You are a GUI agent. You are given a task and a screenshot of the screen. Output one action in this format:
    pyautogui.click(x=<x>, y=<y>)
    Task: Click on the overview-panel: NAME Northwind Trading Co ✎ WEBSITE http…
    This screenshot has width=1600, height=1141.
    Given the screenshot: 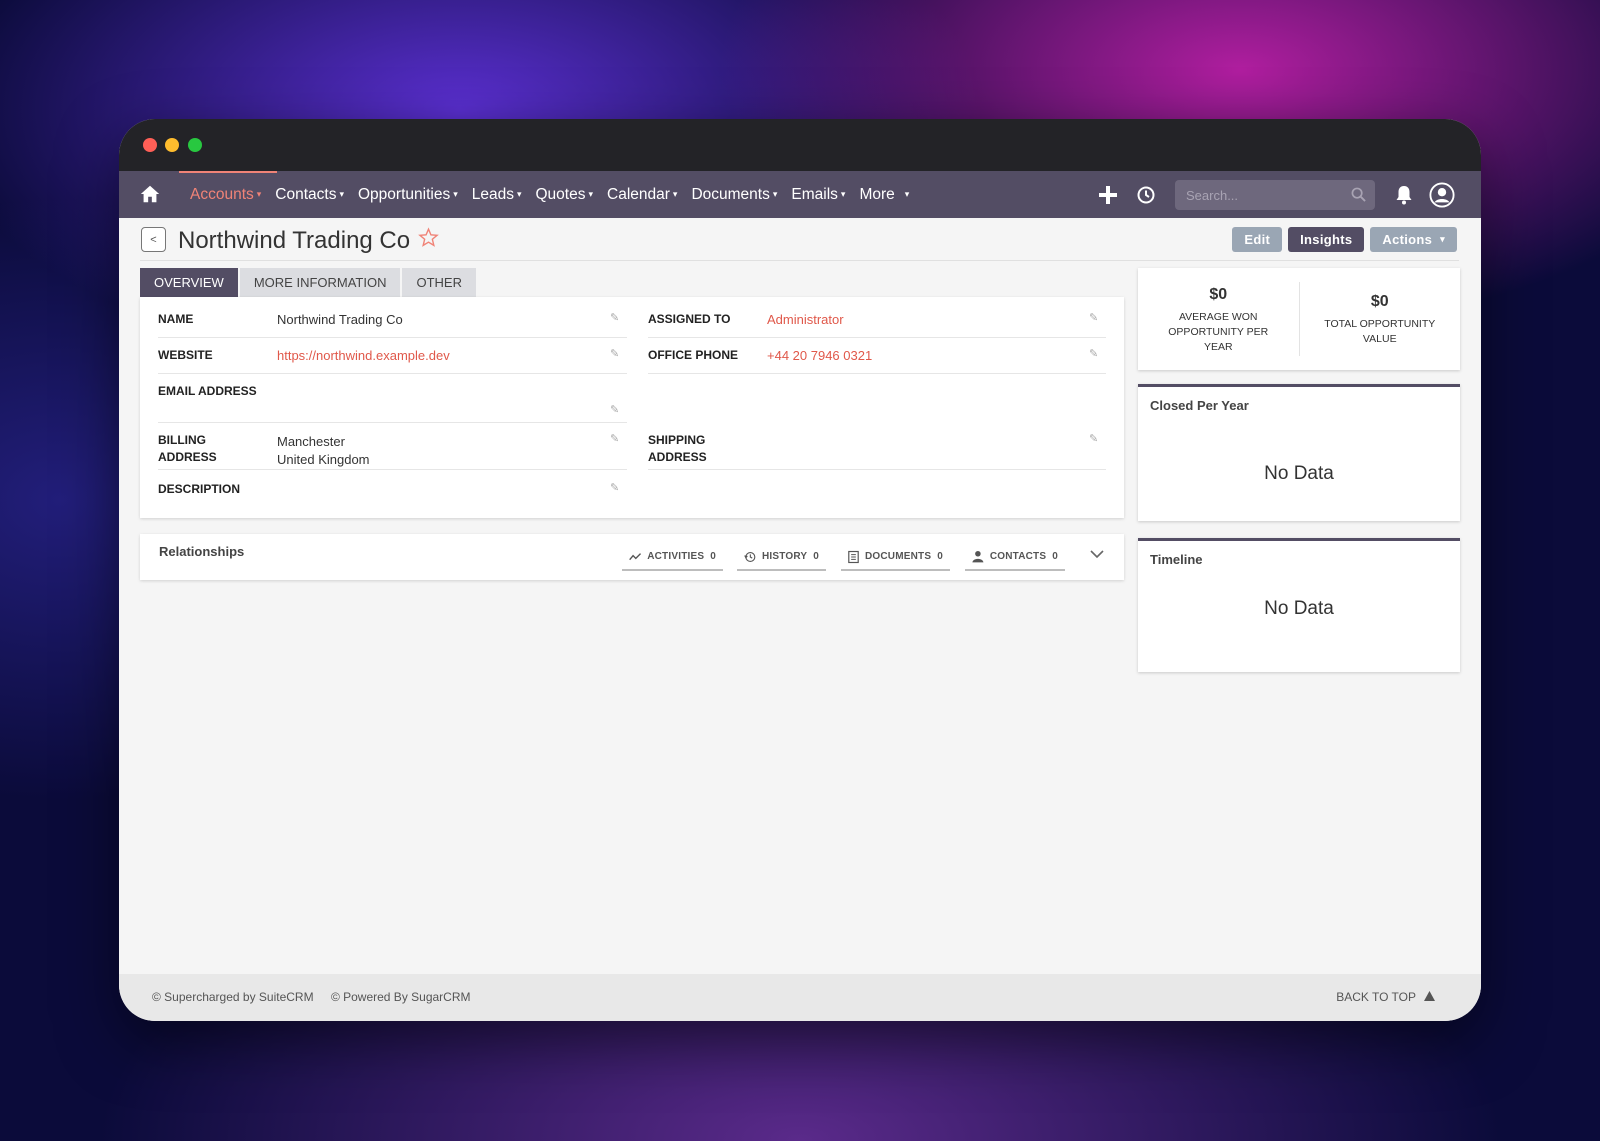 What is the action you would take?
    pyautogui.click(x=632, y=407)
    